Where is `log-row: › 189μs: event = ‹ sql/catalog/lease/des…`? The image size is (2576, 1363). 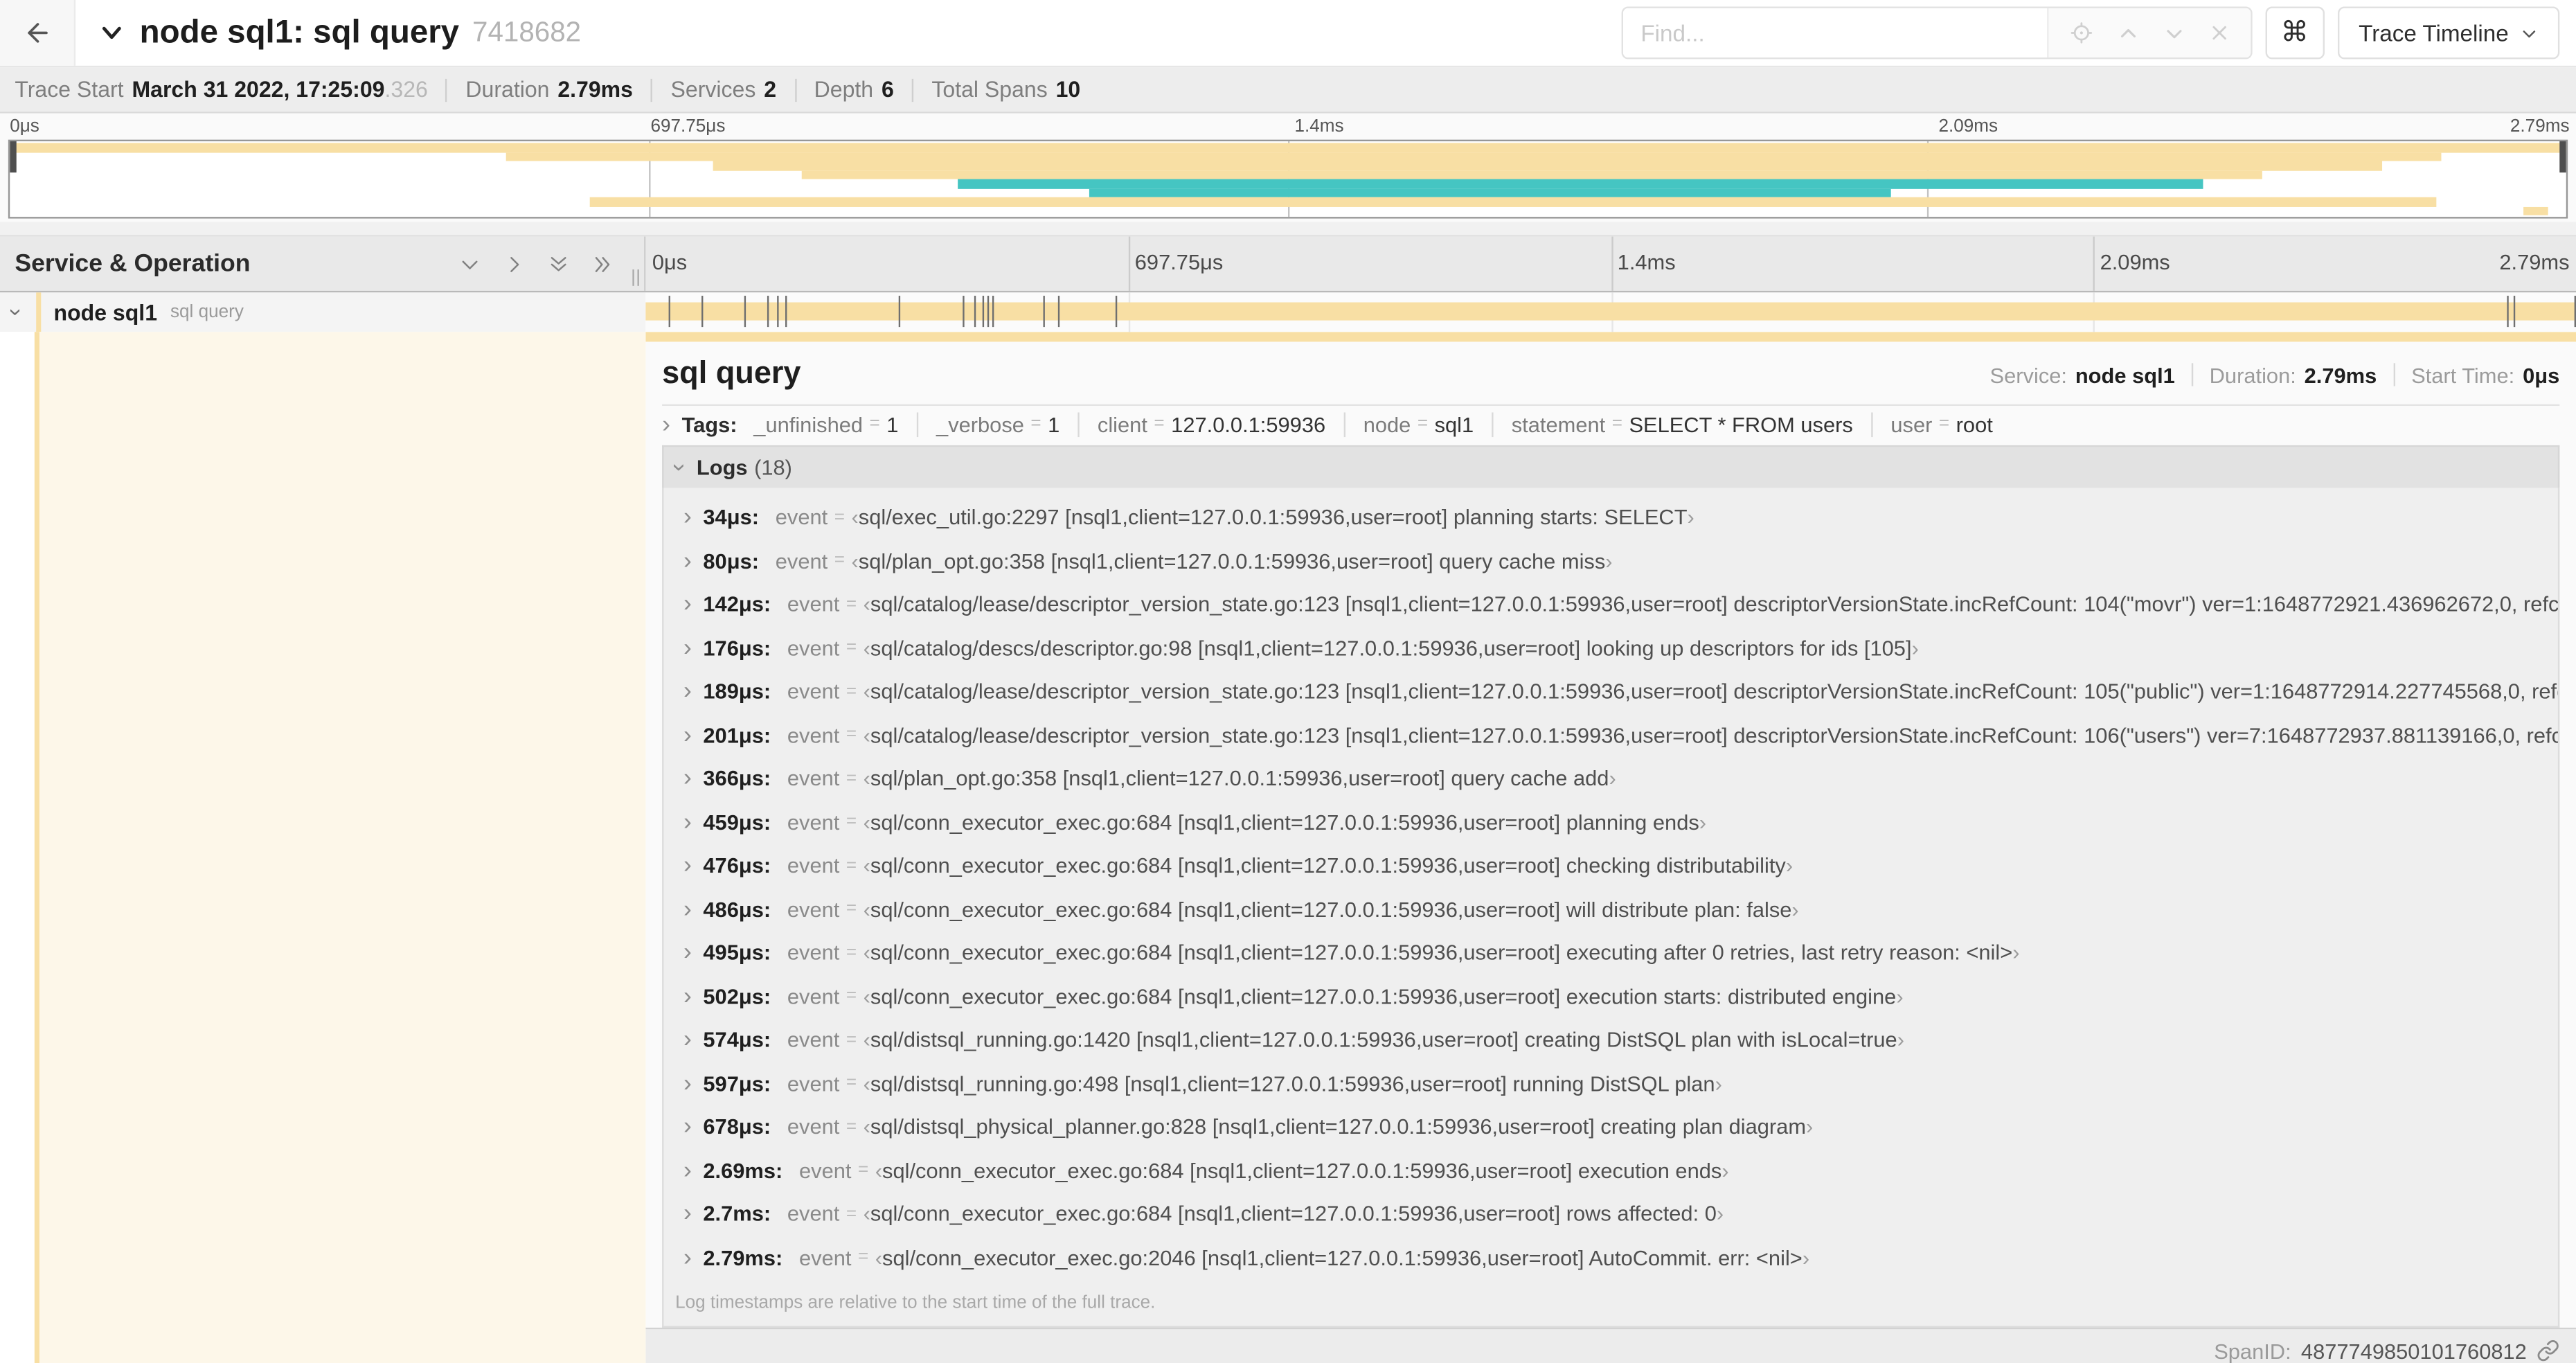
log-row: › 189μs: event = ‹ sql/catalog/lease/des… is located at coordinates (1611, 692).